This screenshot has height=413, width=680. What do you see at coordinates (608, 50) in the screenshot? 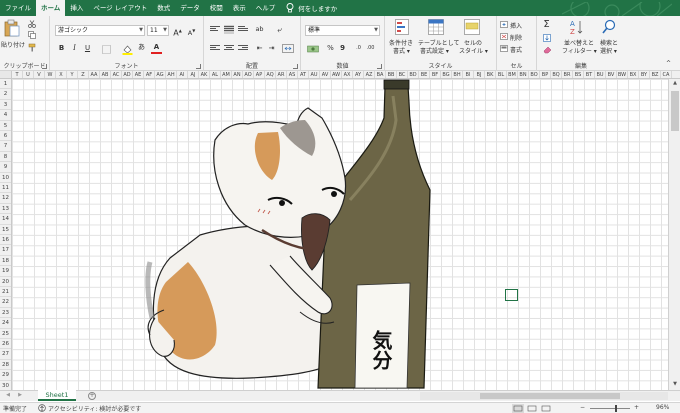
I see `find-select-label-2: 選択 ▾` at bounding box center [608, 50].